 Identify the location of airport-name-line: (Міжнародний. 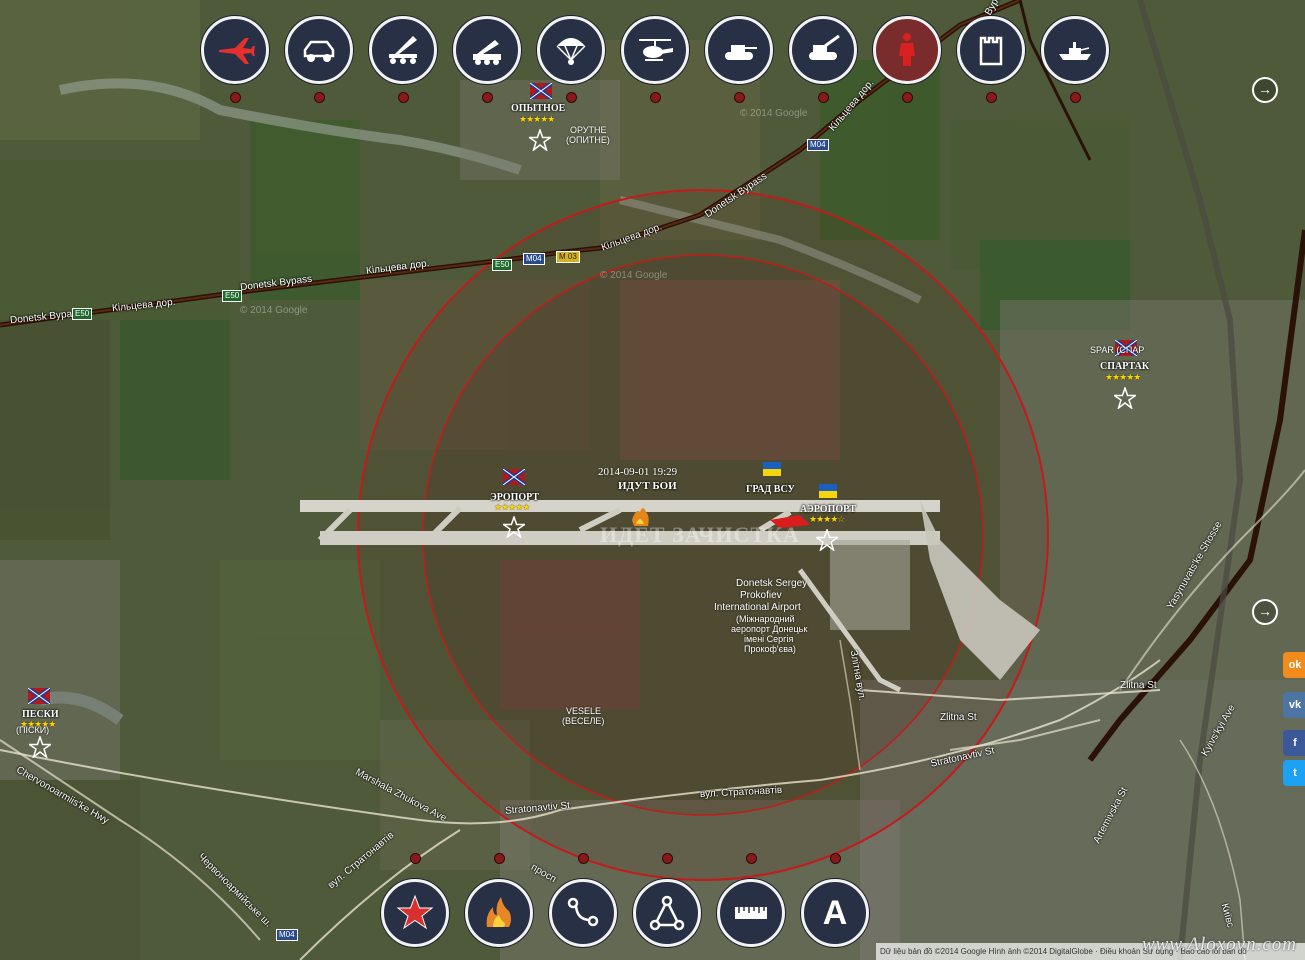
(765, 619).